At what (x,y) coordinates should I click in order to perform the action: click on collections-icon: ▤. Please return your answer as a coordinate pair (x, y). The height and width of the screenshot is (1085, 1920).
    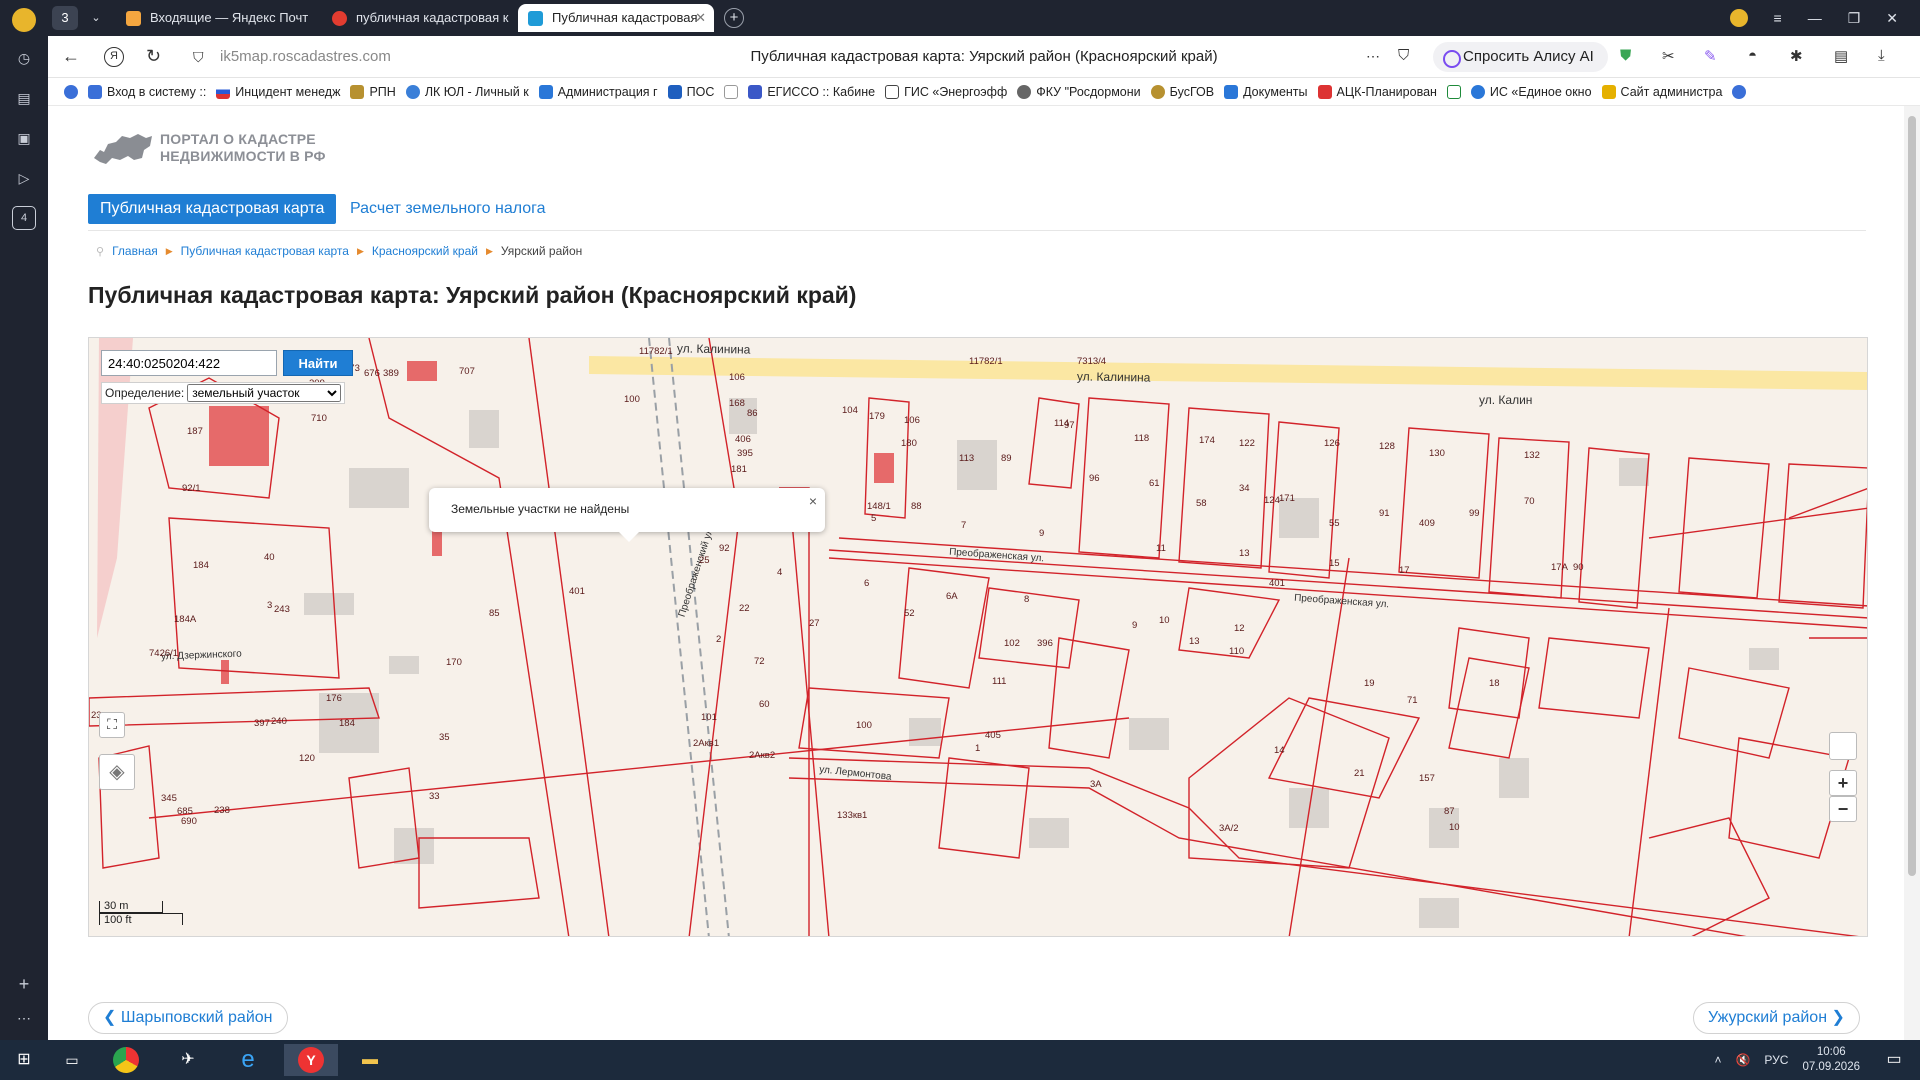
    Looking at the image, I should click on (24, 98).